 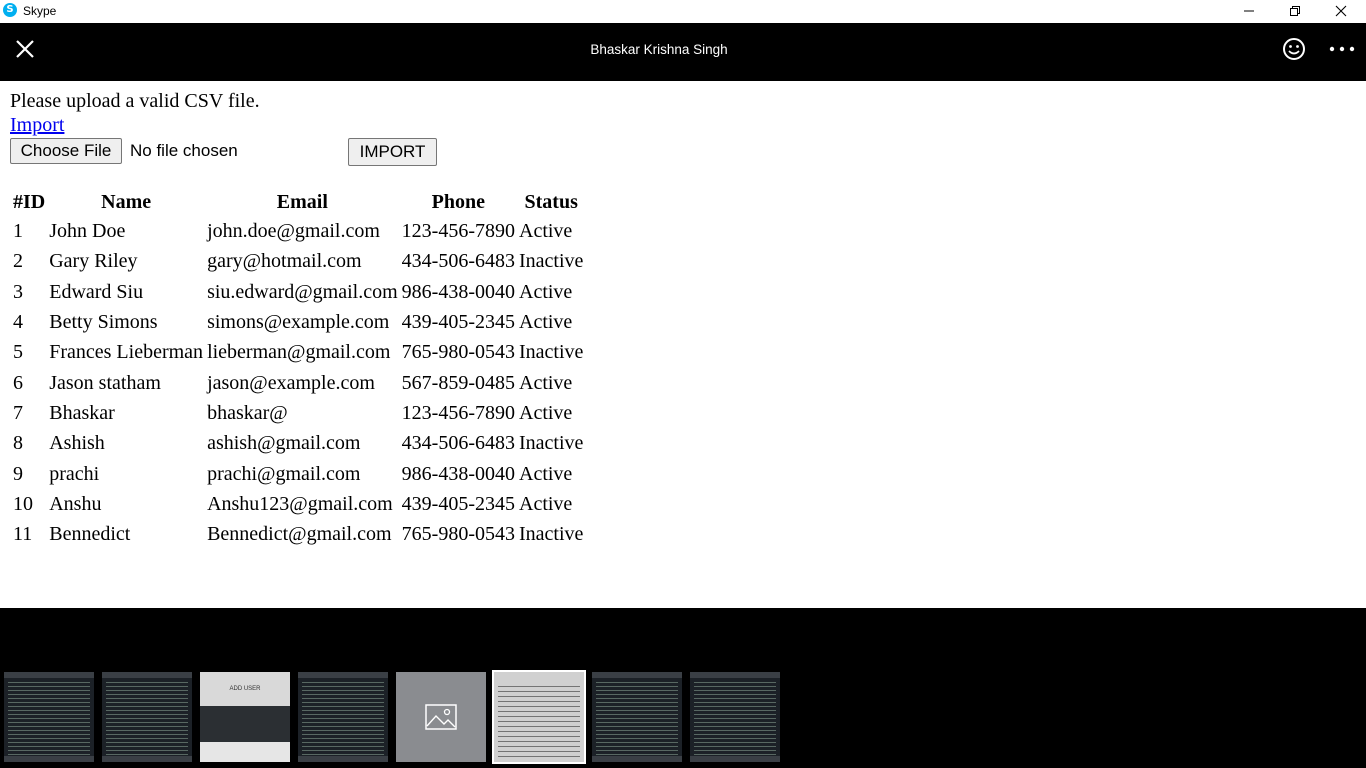 I want to click on emoji-button, so click(x=1294, y=49).